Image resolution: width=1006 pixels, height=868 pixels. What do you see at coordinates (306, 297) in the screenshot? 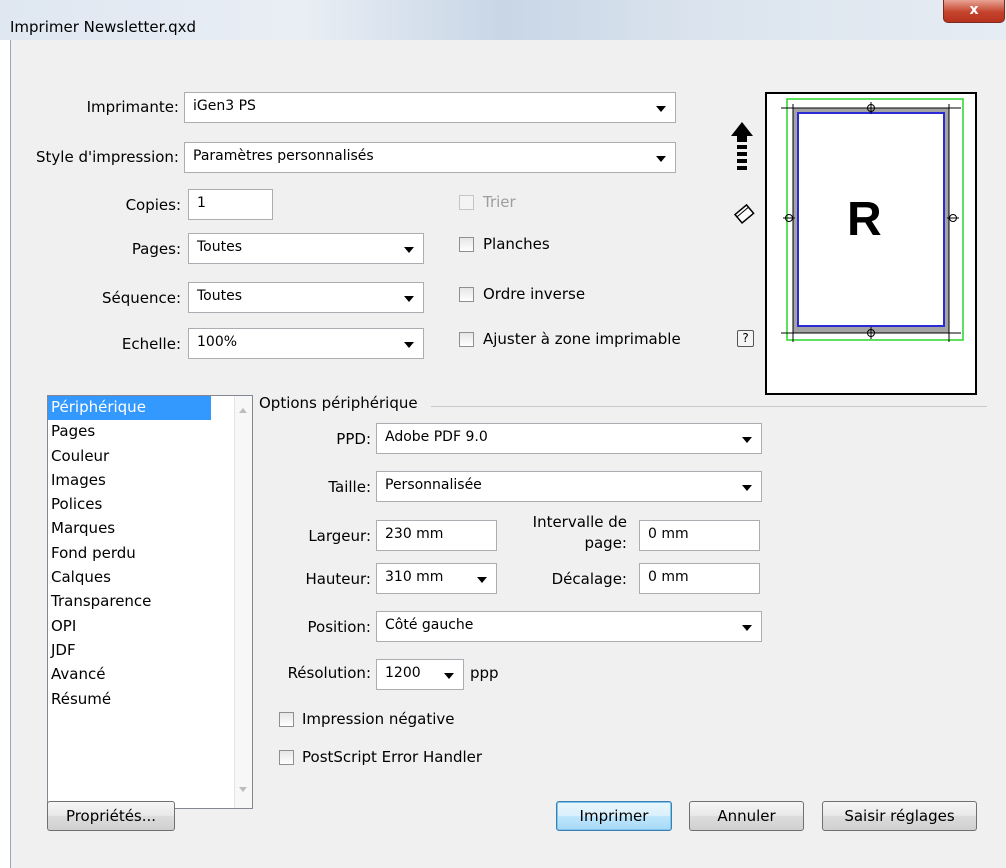
I see `sequence-select: Toutes` at bounding box center [306, 297].